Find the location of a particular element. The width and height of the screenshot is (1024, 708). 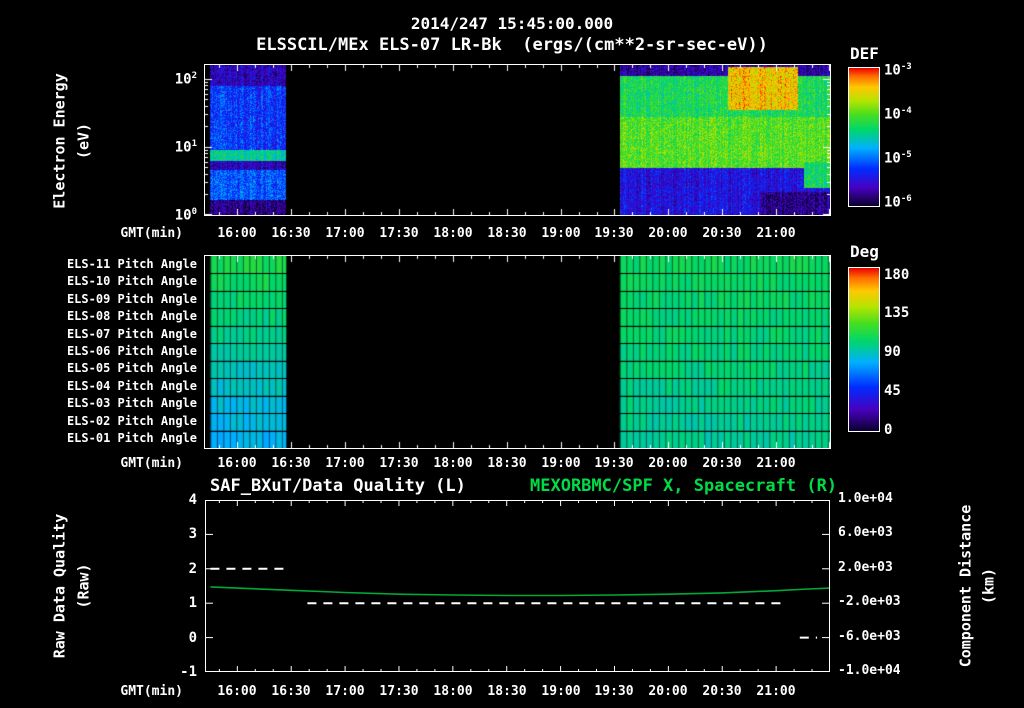

gmt-axis-label-bottom: GMT(min) is located at coordinates (151, 691).